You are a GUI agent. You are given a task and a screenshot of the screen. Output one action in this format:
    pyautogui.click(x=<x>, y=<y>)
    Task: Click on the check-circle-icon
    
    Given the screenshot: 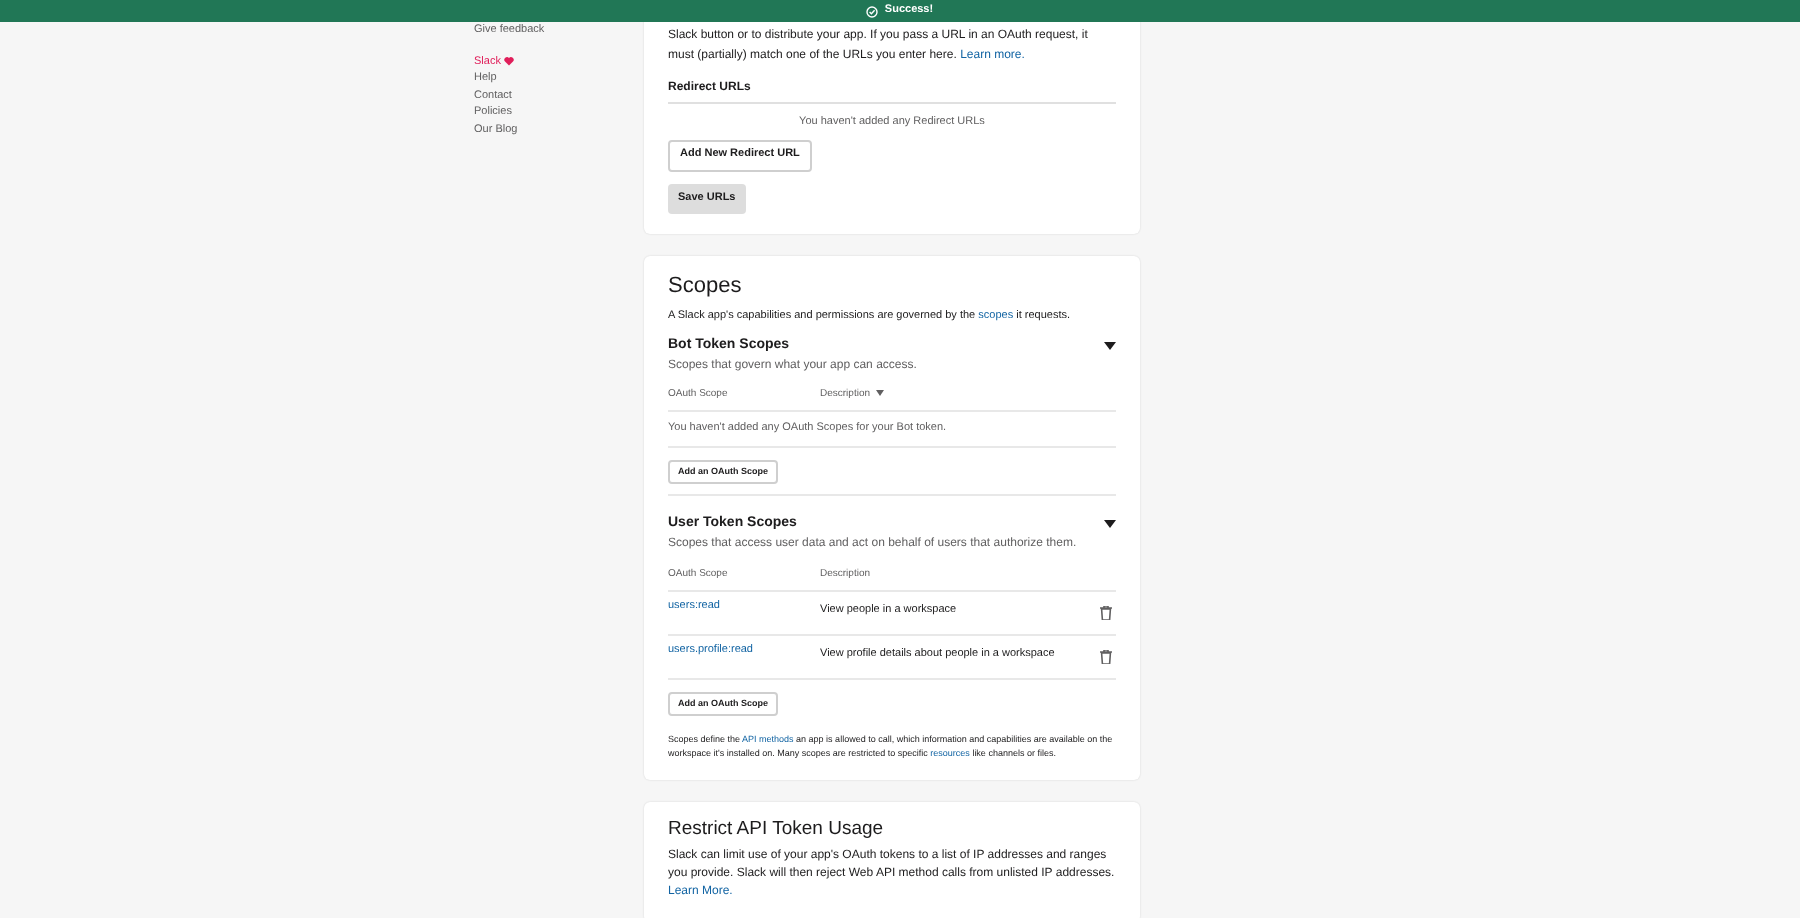 What is the action you would take?
    pyautogui.click(x=872, y=11)
    